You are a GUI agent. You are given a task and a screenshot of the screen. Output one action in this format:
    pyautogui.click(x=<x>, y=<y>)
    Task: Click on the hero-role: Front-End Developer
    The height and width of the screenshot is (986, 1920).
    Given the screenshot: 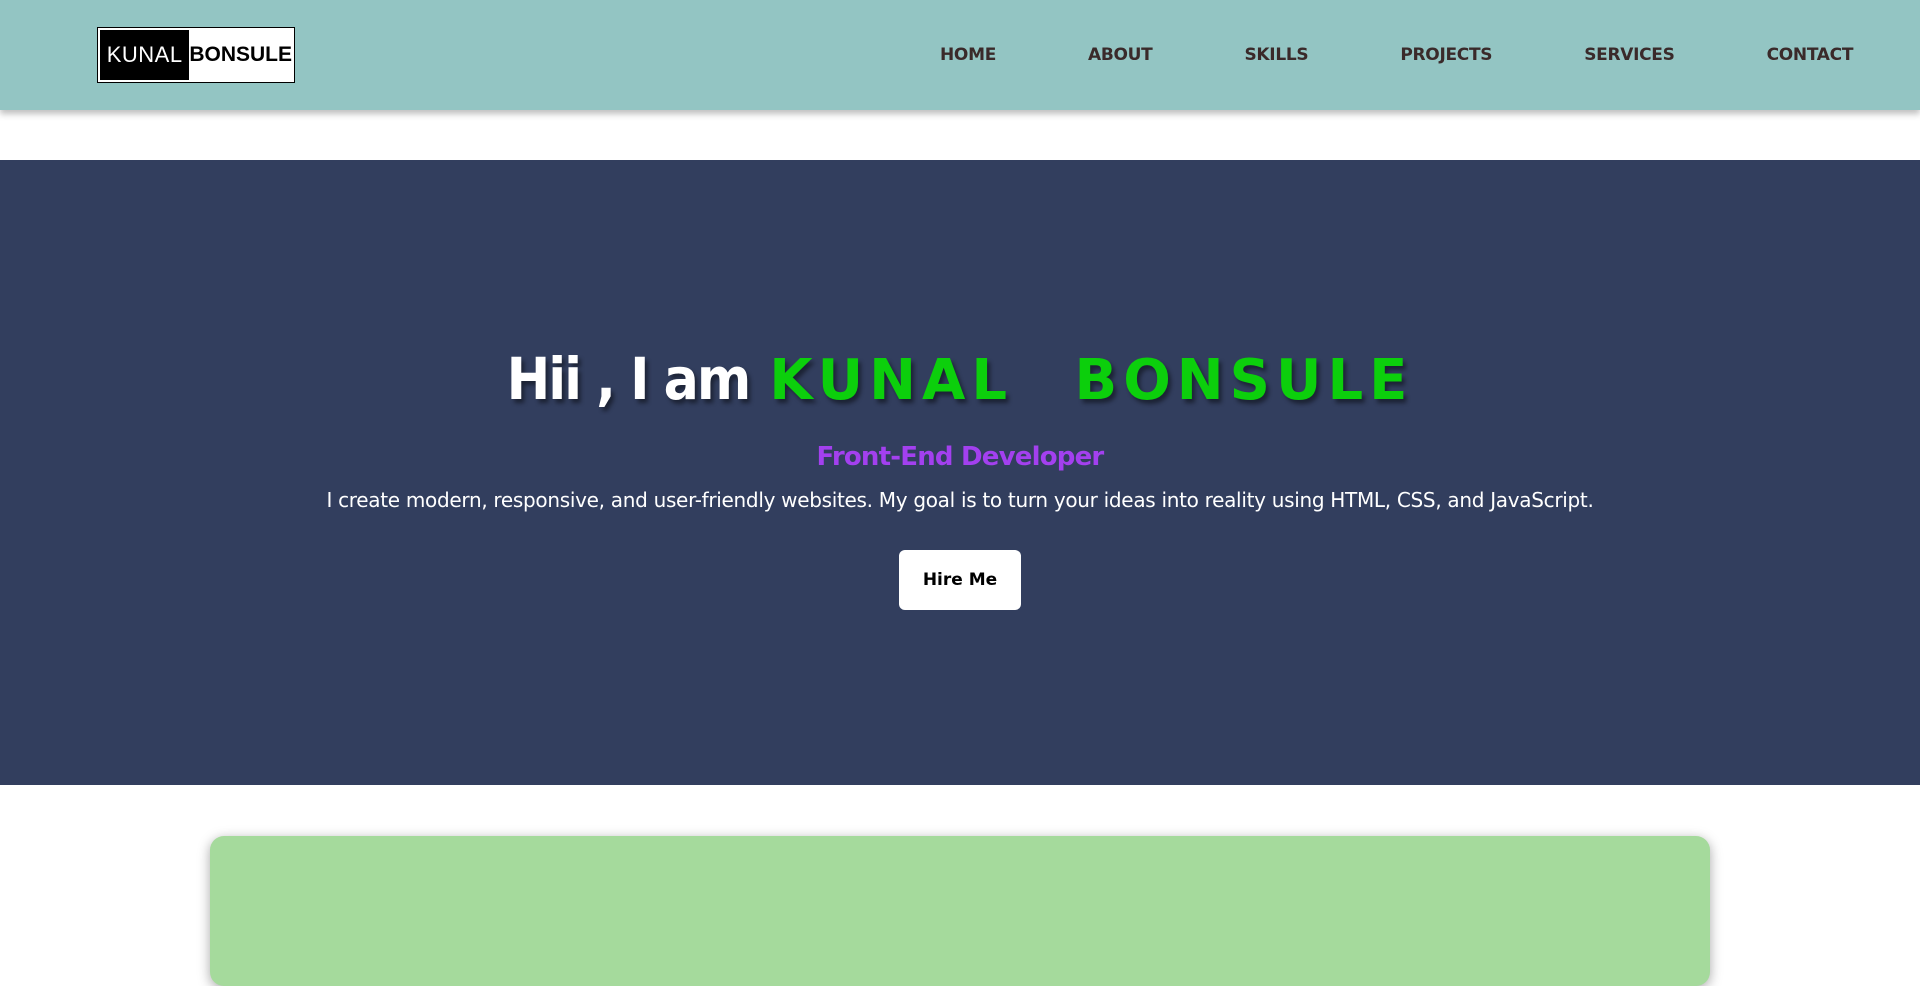 What is the action you would take?
    pyautogui.click(x=960, y=457)
    